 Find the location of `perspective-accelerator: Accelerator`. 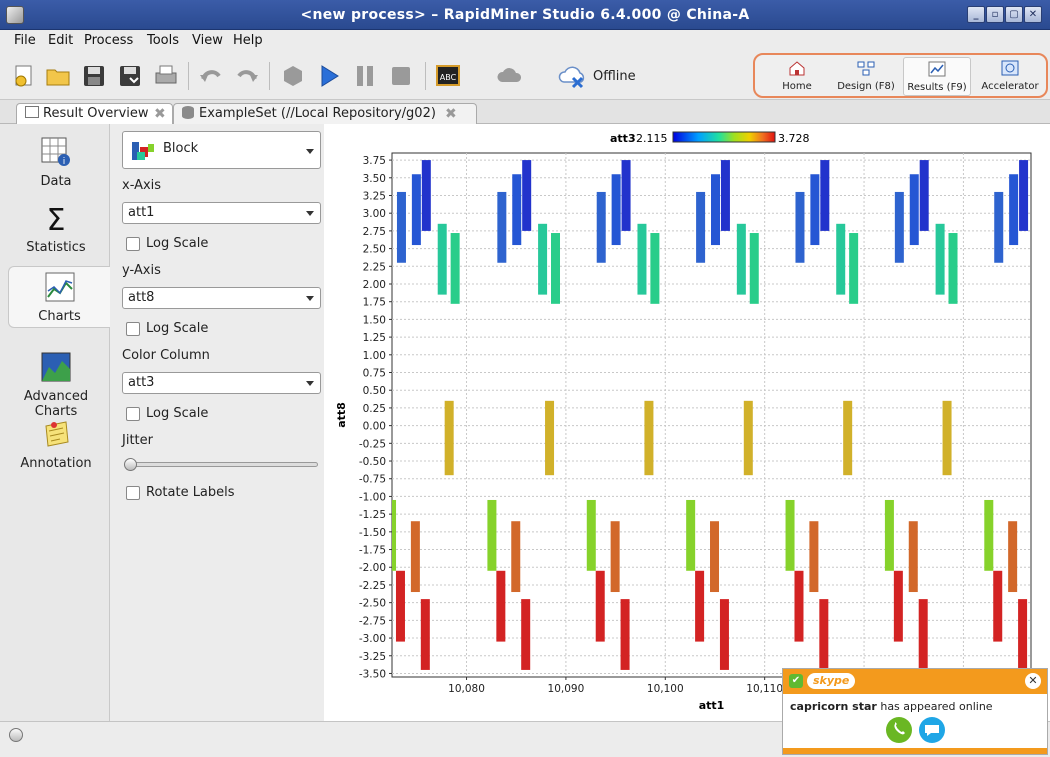

perspective-accelerator: Accelerator is located at coordinates (1010, 76).